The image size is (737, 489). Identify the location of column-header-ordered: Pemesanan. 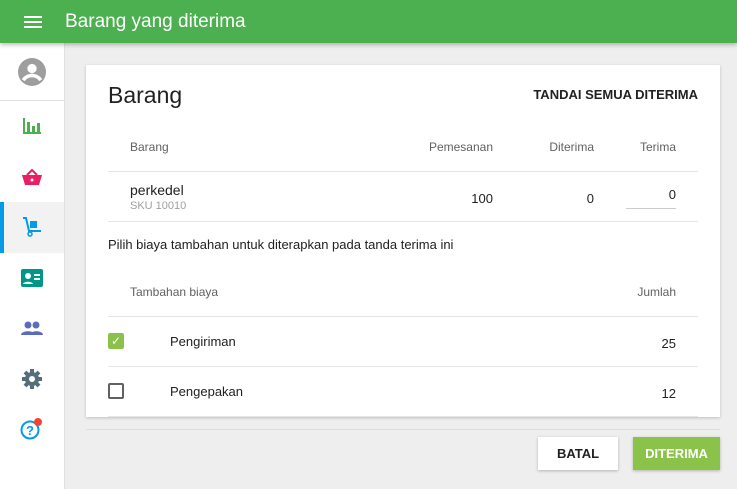
(460, 147).